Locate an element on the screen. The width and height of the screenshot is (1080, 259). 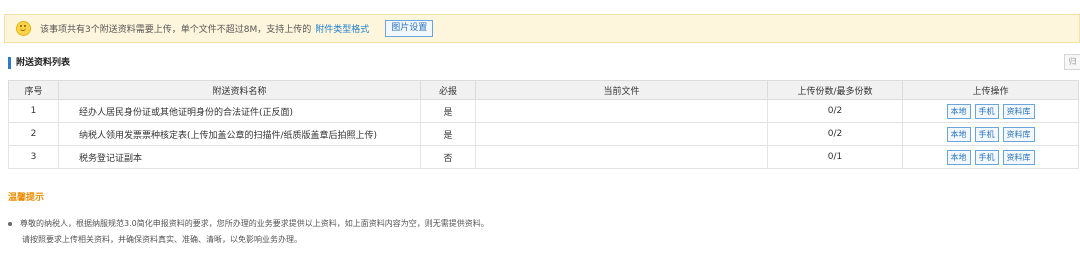
row-count: 0/1 is located at coordinates (835, 157).